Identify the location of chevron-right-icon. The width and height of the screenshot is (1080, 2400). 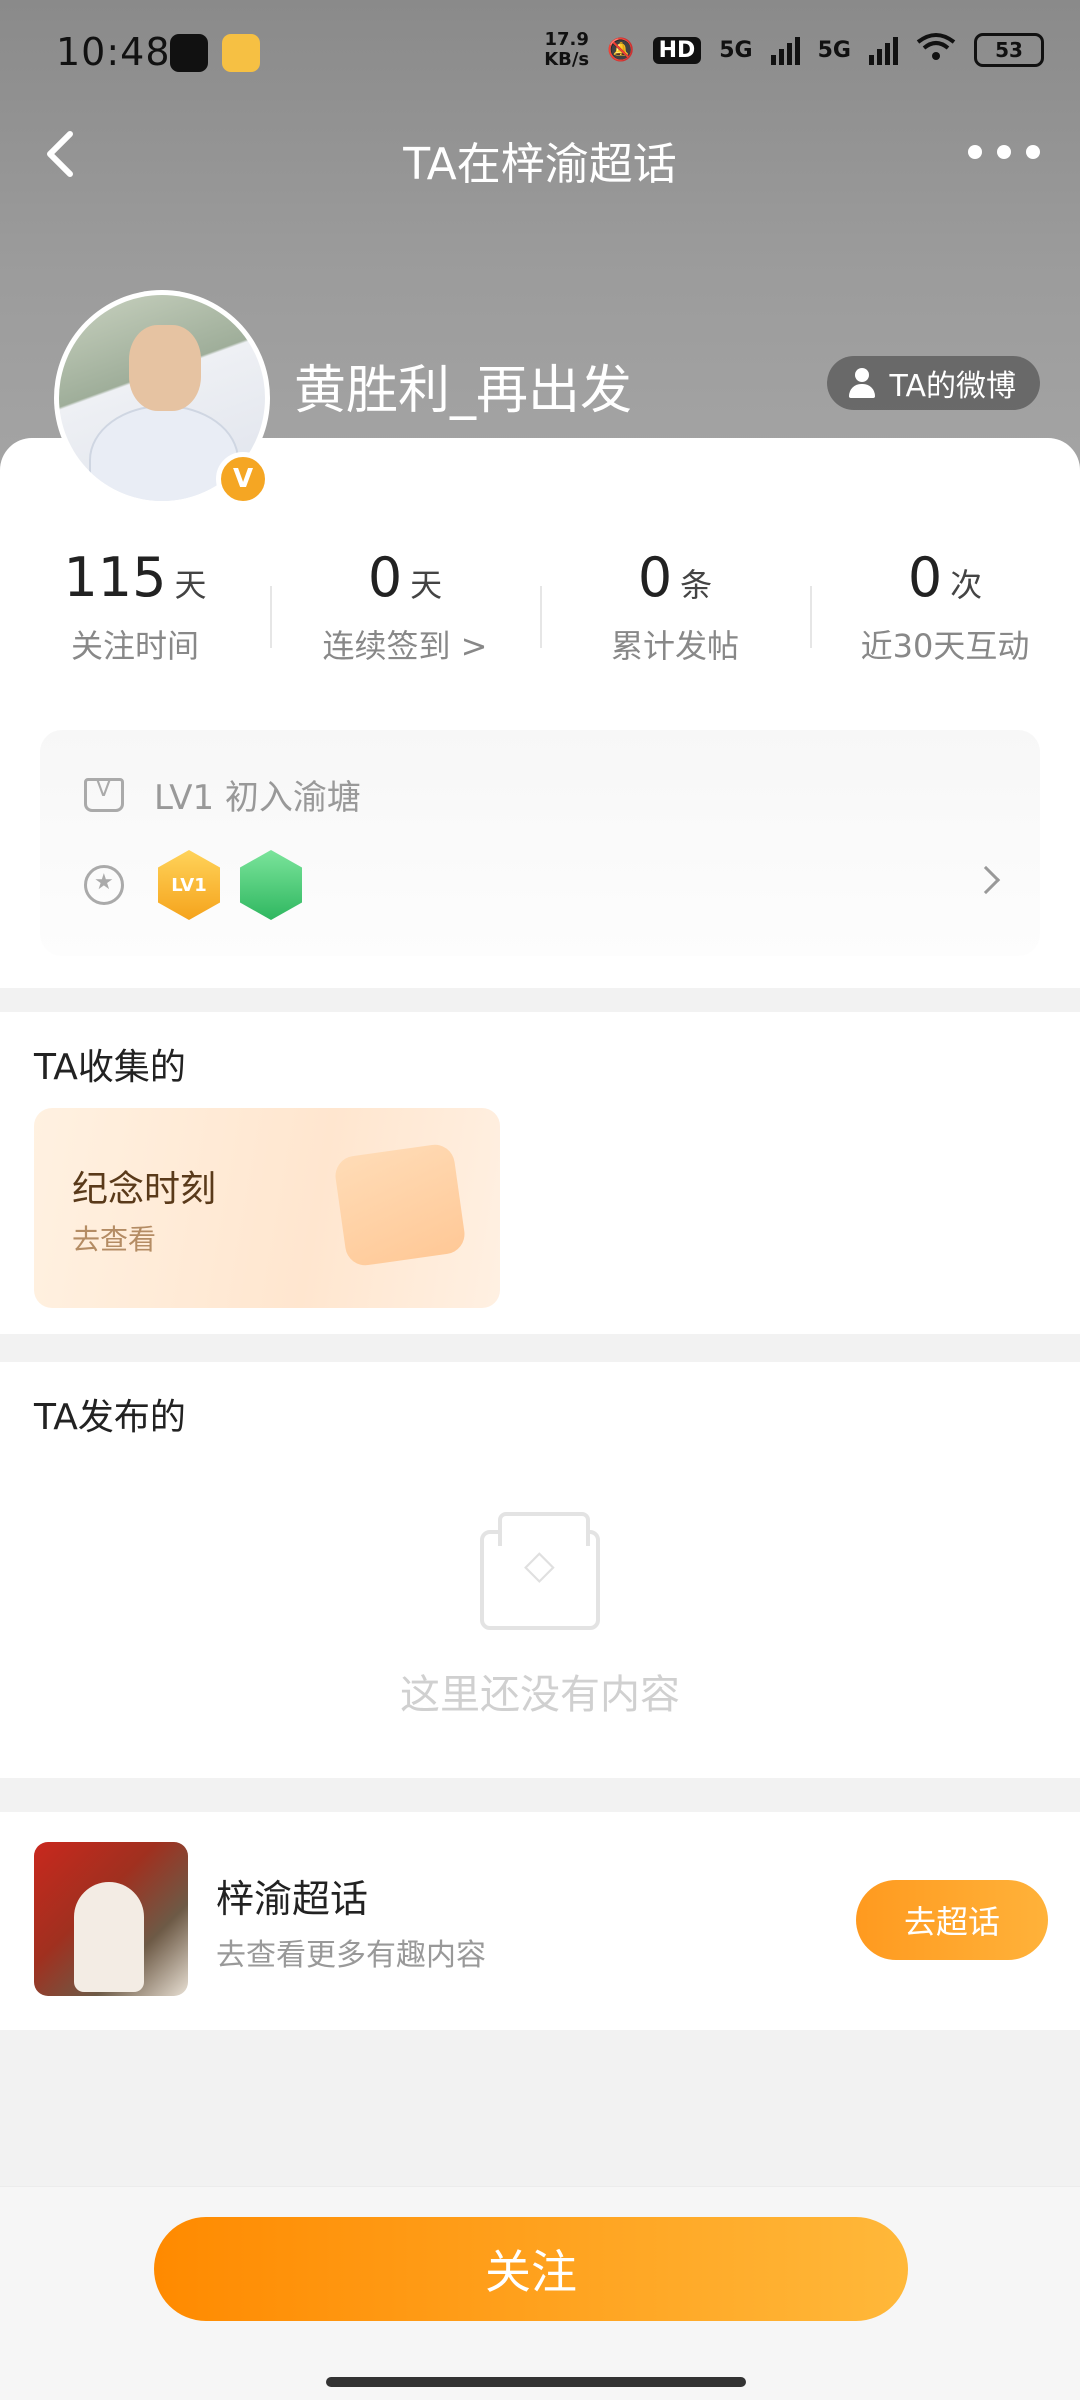
(986, 880).